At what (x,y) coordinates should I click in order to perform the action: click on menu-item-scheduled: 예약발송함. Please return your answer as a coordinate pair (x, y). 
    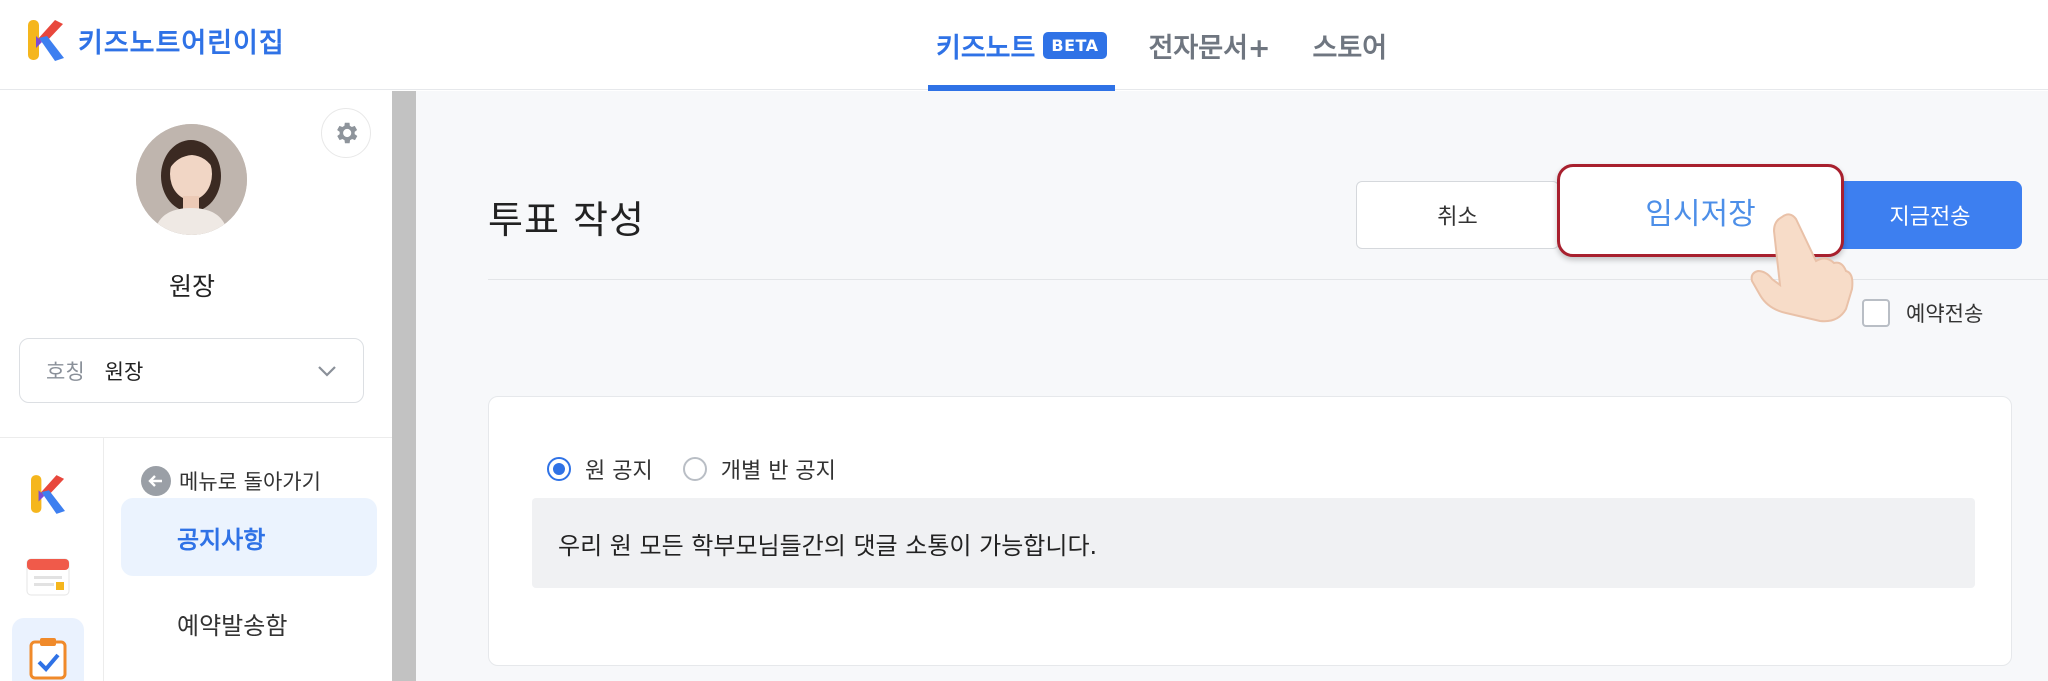
    Looking at the image, I should click on (249, 623).